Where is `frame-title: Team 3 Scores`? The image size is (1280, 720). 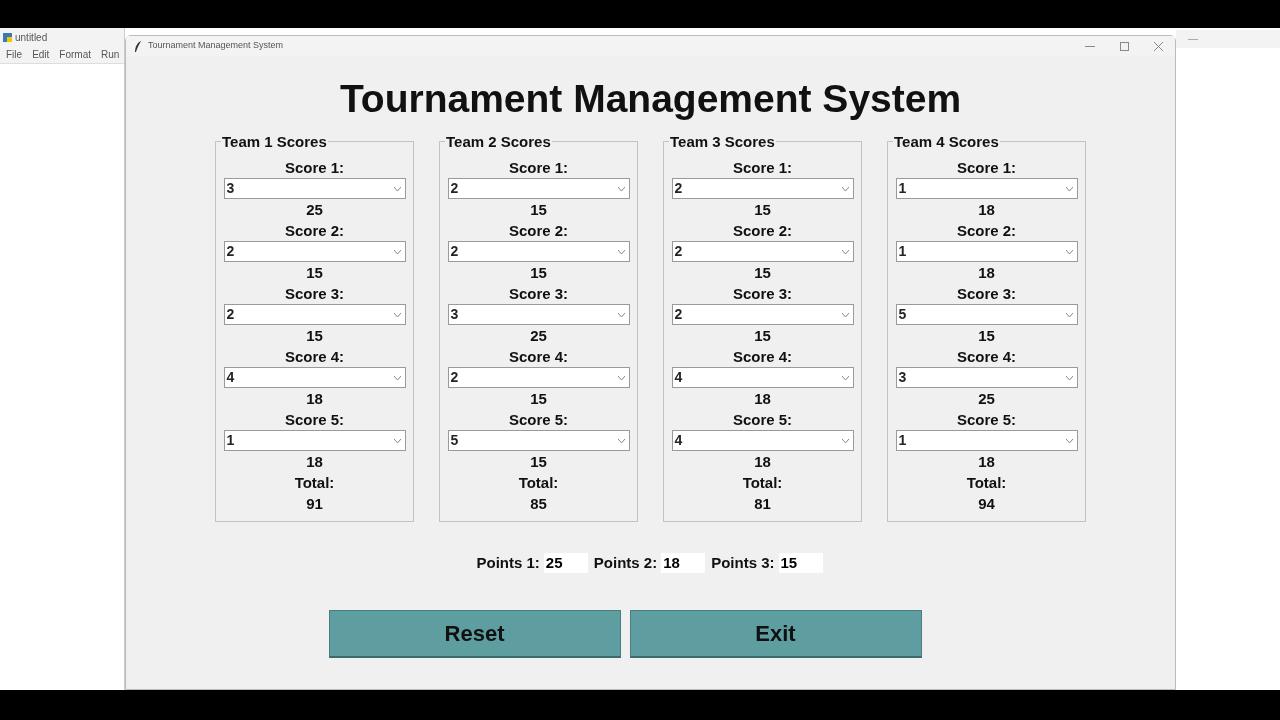 frame-title: Team 3 Scores is located at coordinates (722, 141).